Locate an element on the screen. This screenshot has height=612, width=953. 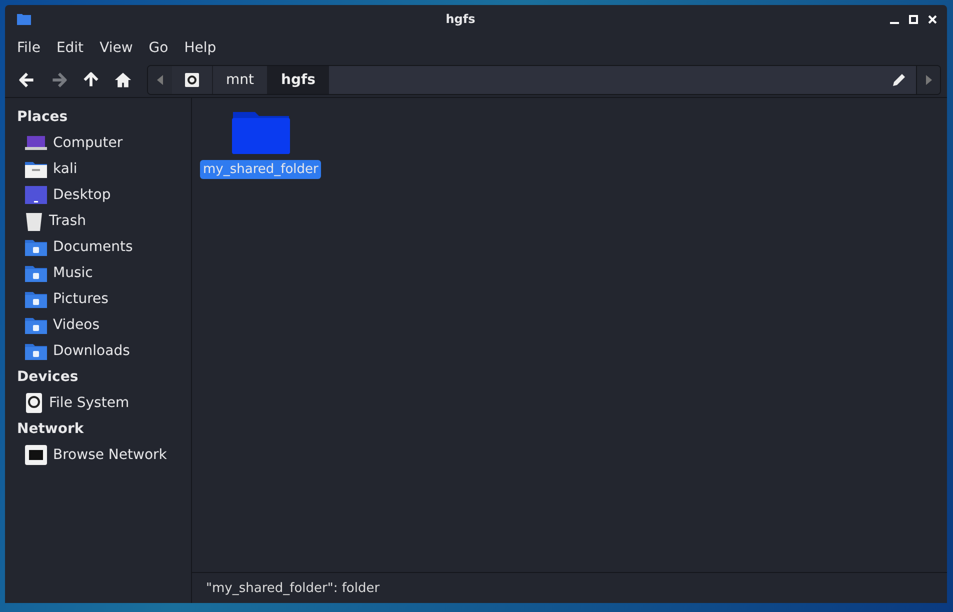
caret-left-icon is located at coordinates (160, 80).